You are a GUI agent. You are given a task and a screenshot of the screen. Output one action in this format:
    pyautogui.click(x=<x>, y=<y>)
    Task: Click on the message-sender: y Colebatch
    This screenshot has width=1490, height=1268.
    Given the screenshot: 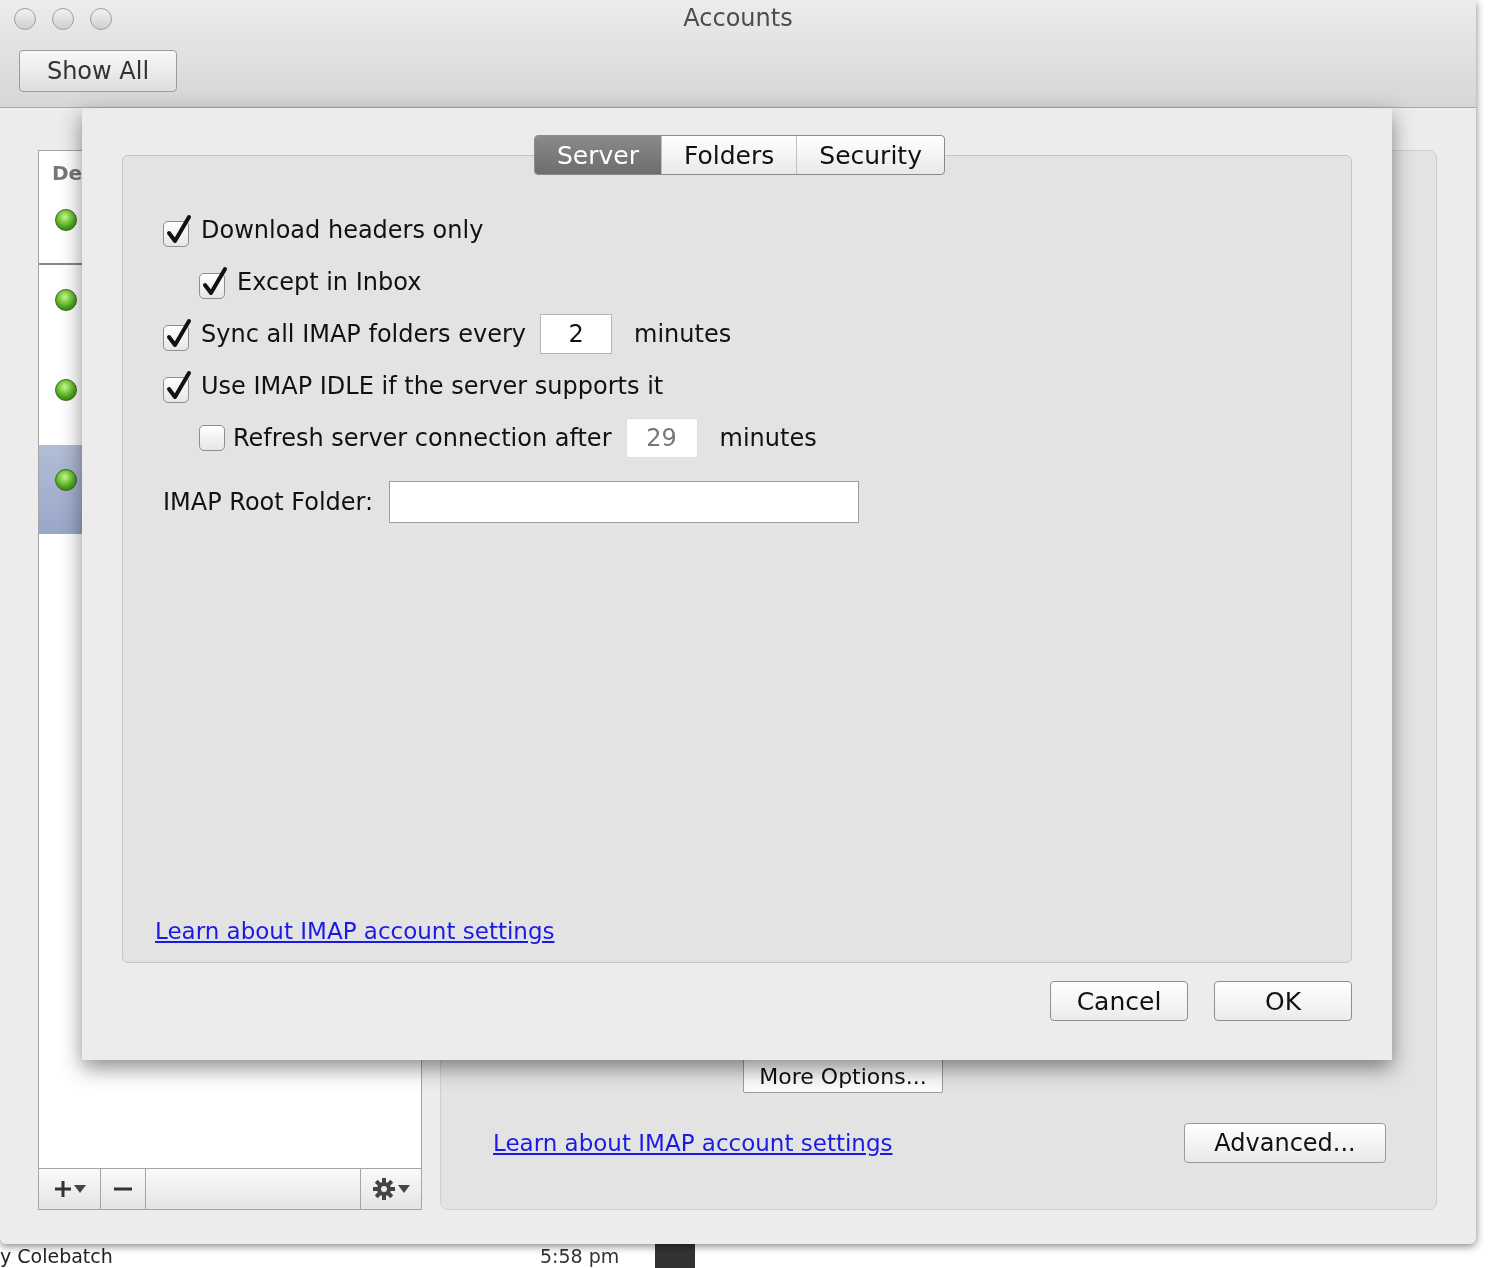 What is the action you would take?
    pyautogui.click(x=57, y=1256)
    